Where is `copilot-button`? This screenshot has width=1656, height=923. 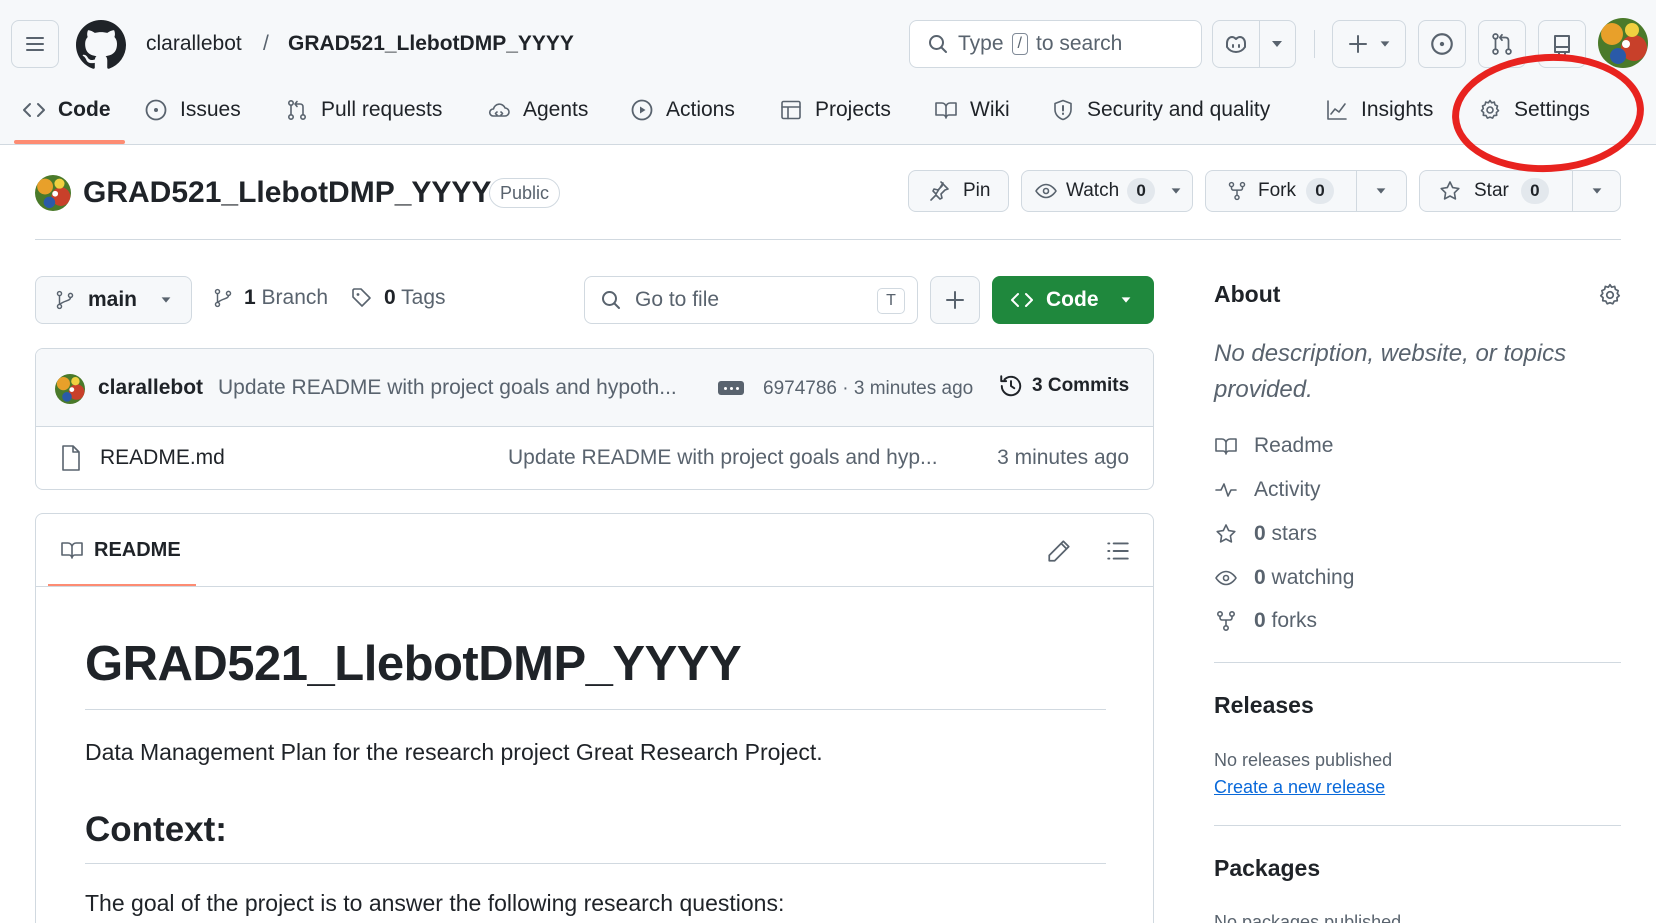
copilot-button is located at coordinates (1254, 44).